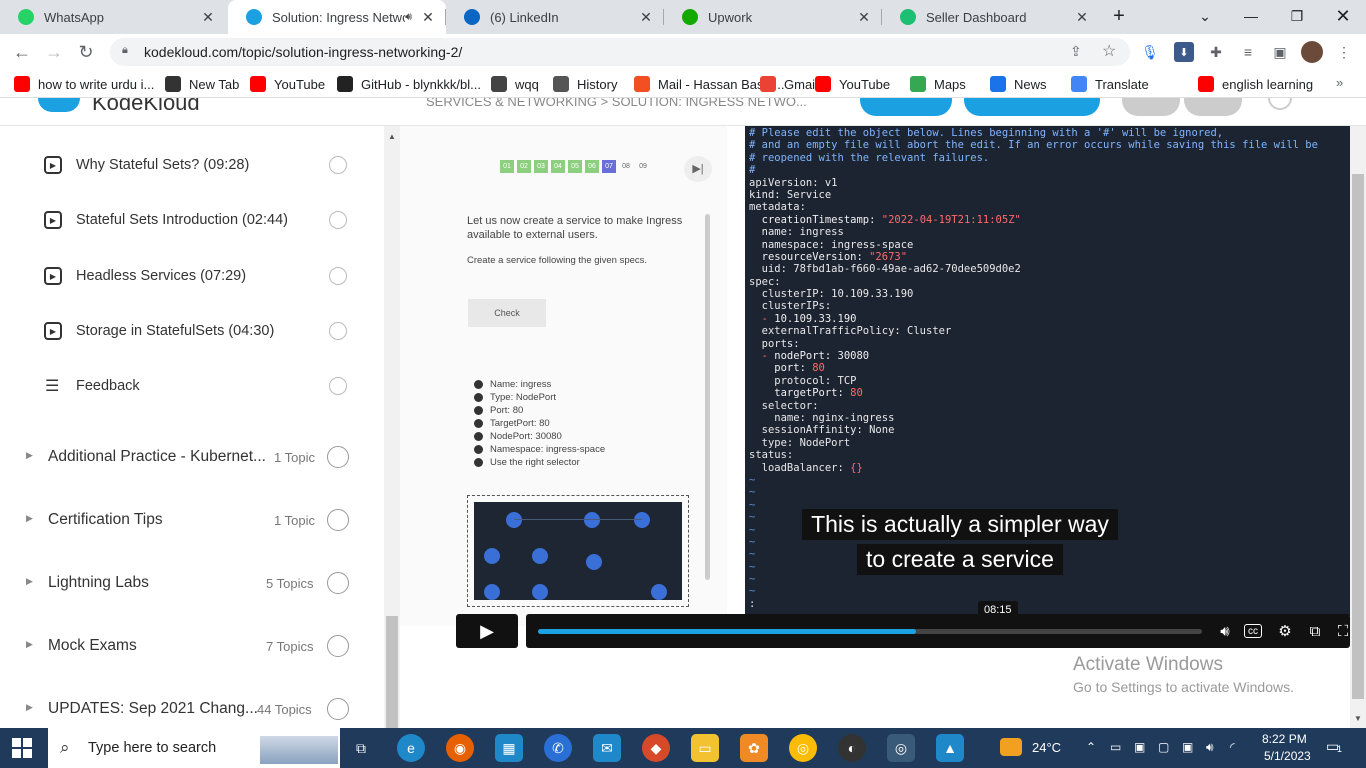  Describe the element at coordinates (1032, 107) in the screenshot. I see `mark-complete-button` at that location.